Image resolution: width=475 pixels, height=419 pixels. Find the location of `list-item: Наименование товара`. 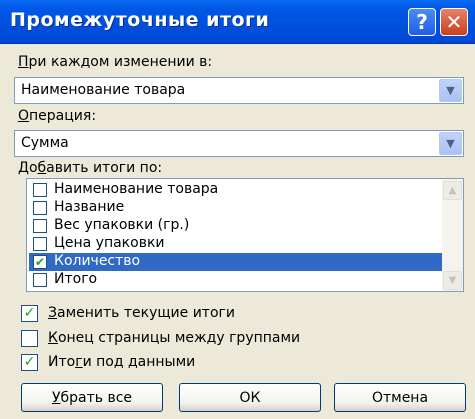

list-item: Наименование товара is located at coordinates (235, 190).